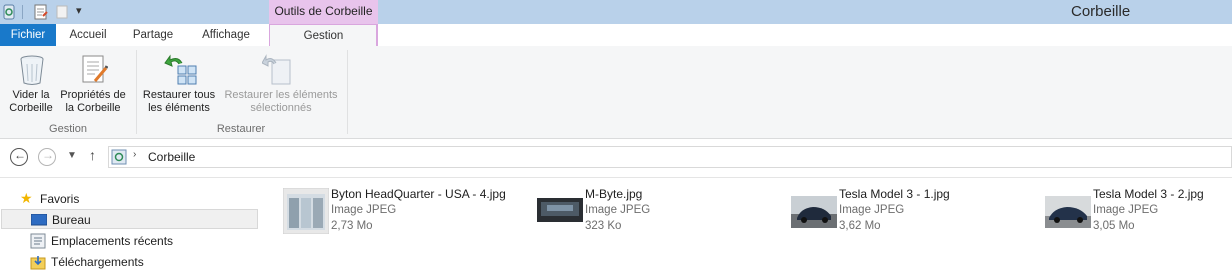 The width and height of the screenshot is (1232, 274). What do you see at coordinates (352, 226) in the screenshot?
I see `file-size: 2,73 Mo` at bounding box center [352, 226].